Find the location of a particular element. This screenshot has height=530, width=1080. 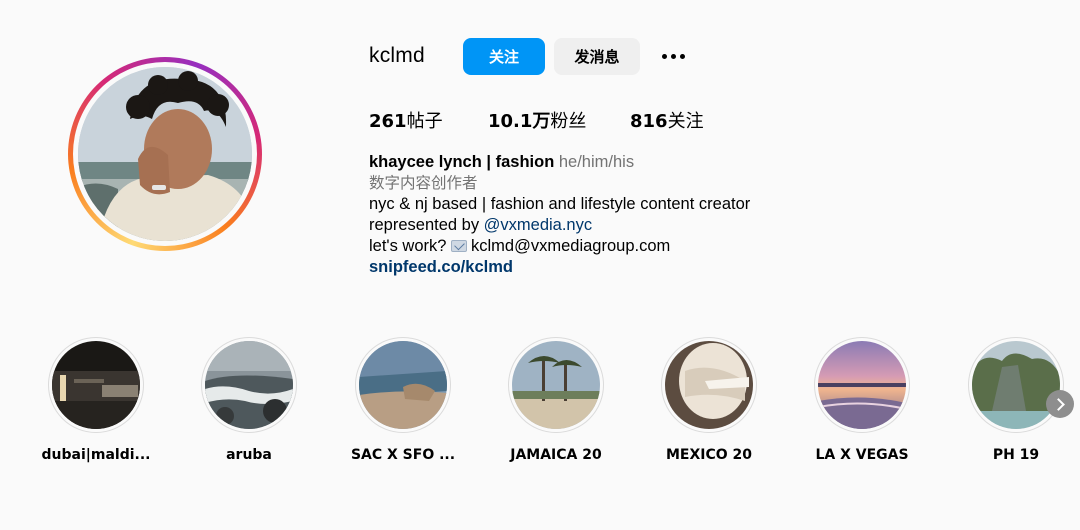

followers-number: 10.1万 is located at coordinates (519, 121).